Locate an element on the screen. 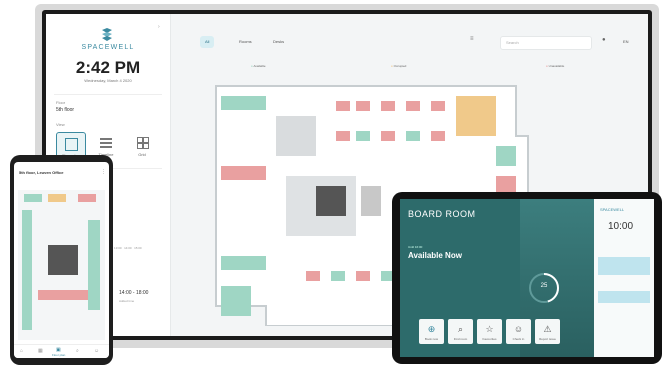 Image resolution: width=662 pixels, height=366 pixels. legend-available: ● Available is located at coordinates (258, 66).